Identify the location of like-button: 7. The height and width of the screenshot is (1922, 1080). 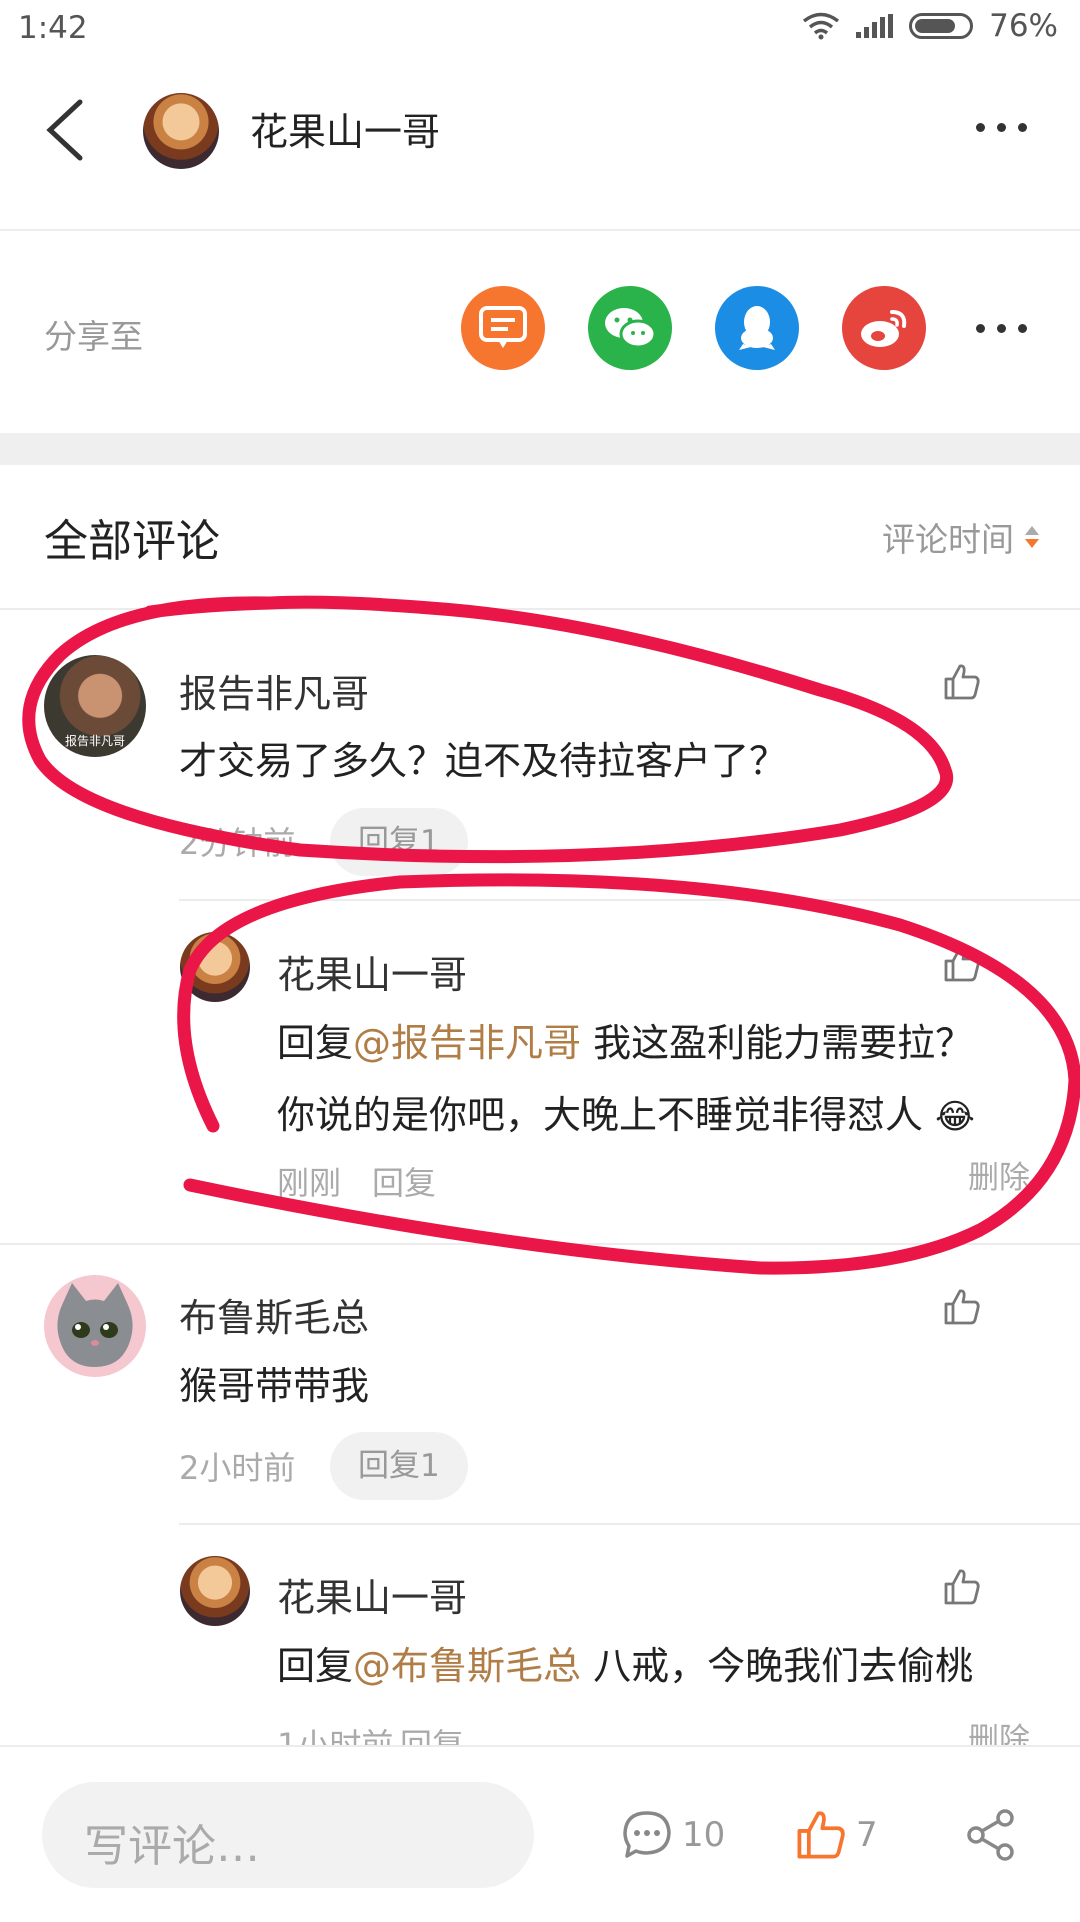
(836, 1835).